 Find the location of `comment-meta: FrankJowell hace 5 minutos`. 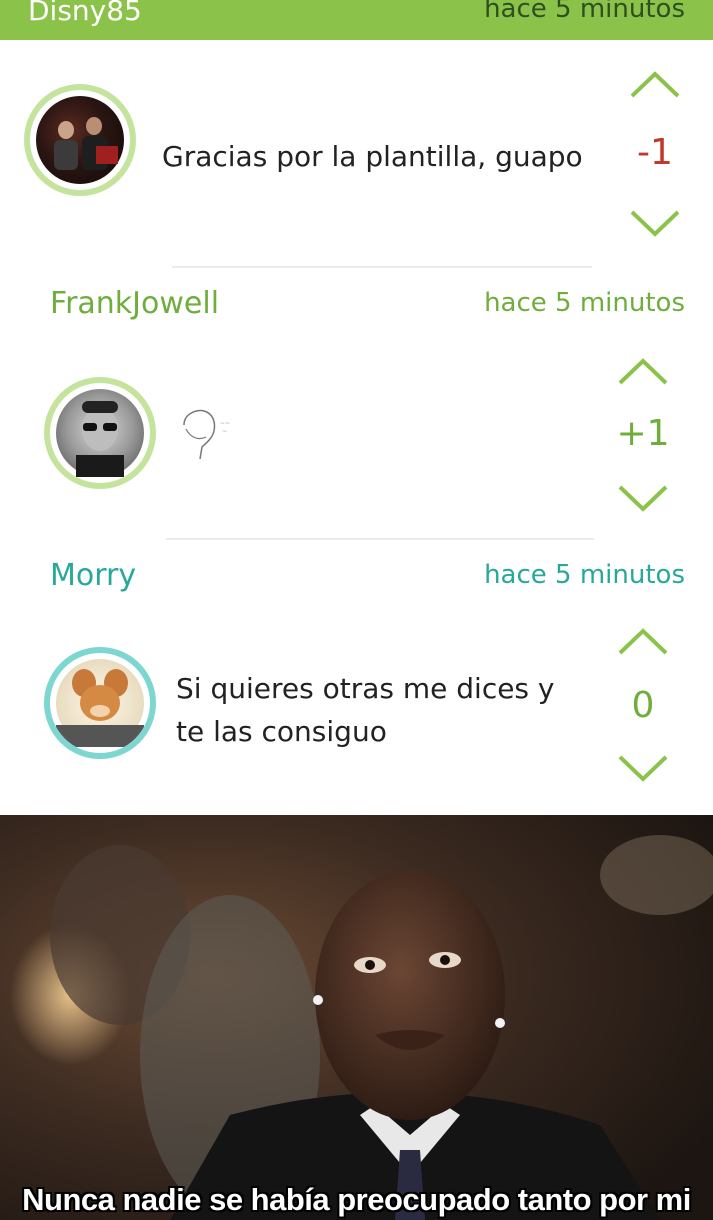

comment-meta: FrankJowell hace 5 minutos is located at coordinates (356, 303).